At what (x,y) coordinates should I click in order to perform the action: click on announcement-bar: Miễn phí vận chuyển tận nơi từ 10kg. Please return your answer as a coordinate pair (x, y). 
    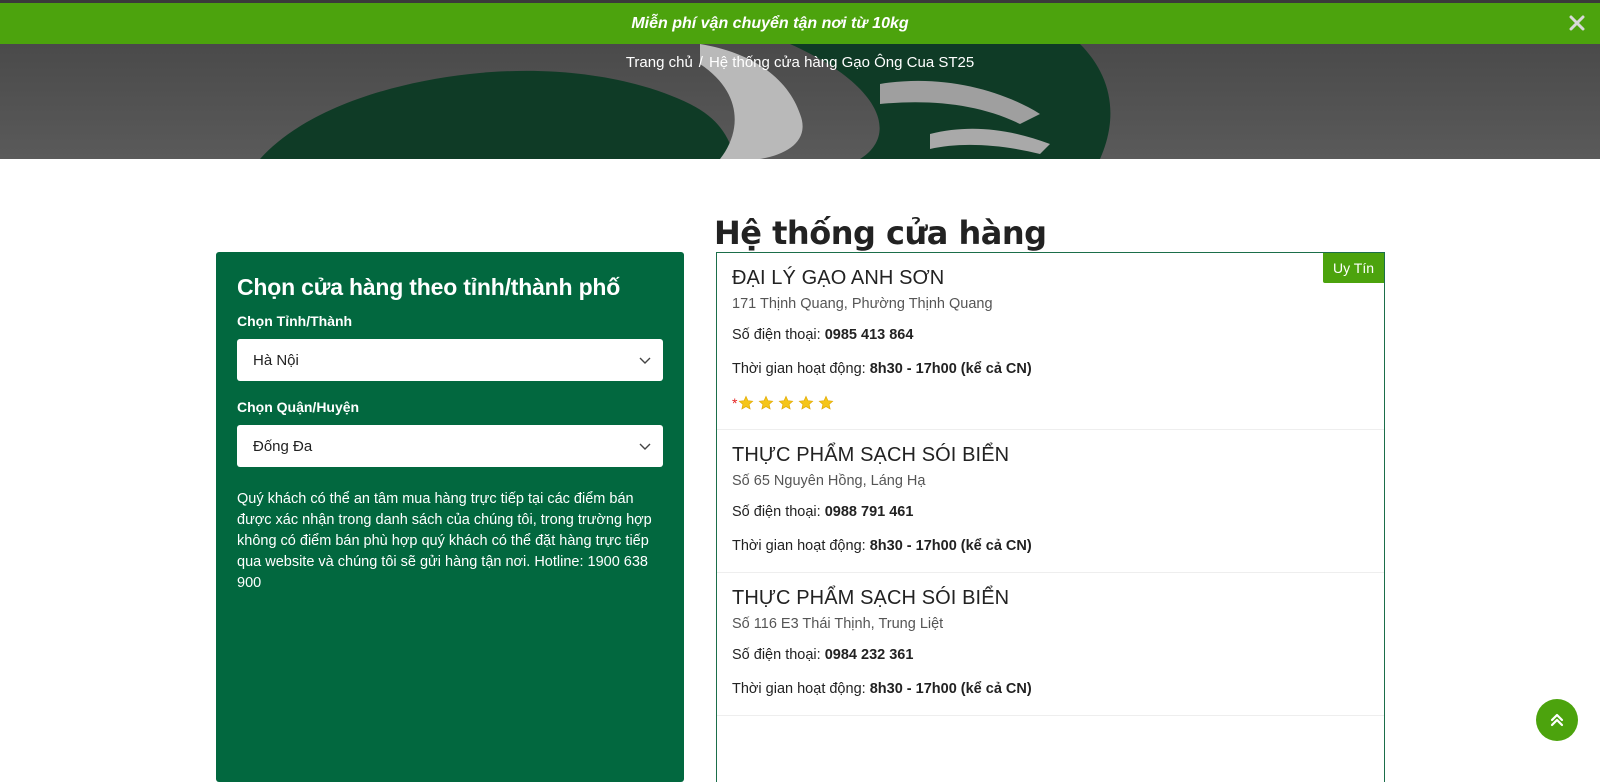
    Looking at the image, I should click on (800, 22).